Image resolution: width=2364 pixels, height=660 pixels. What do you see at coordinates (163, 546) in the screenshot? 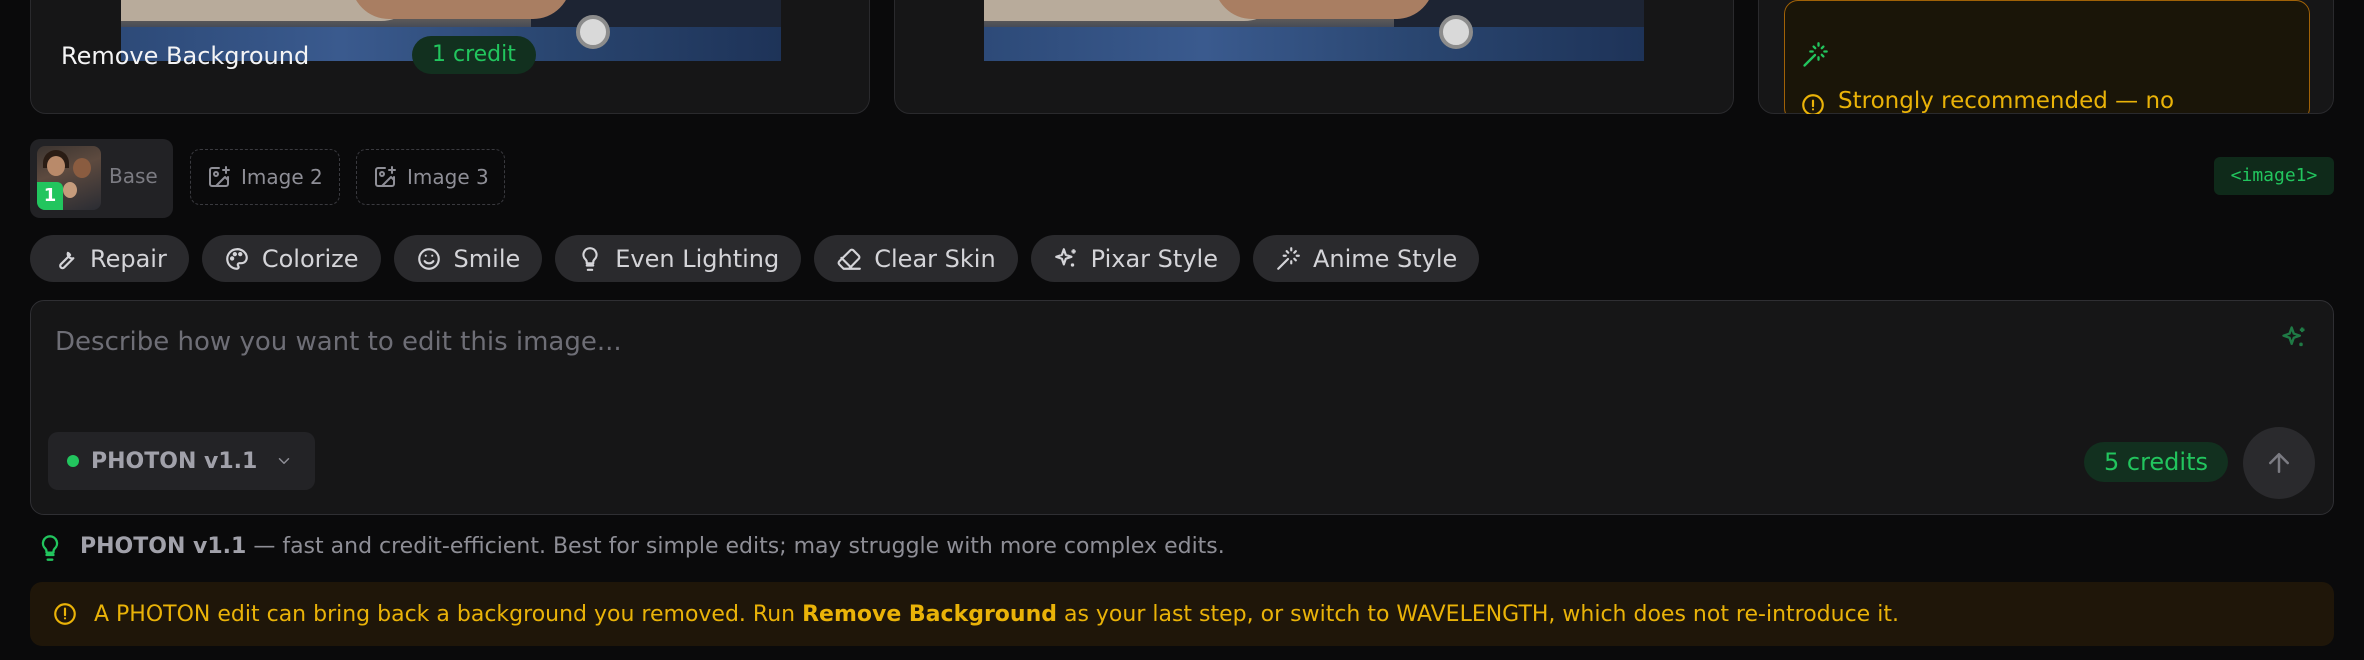
I see `model-hint-name: PHOTON v1.1` at bounding box center [163, 546].